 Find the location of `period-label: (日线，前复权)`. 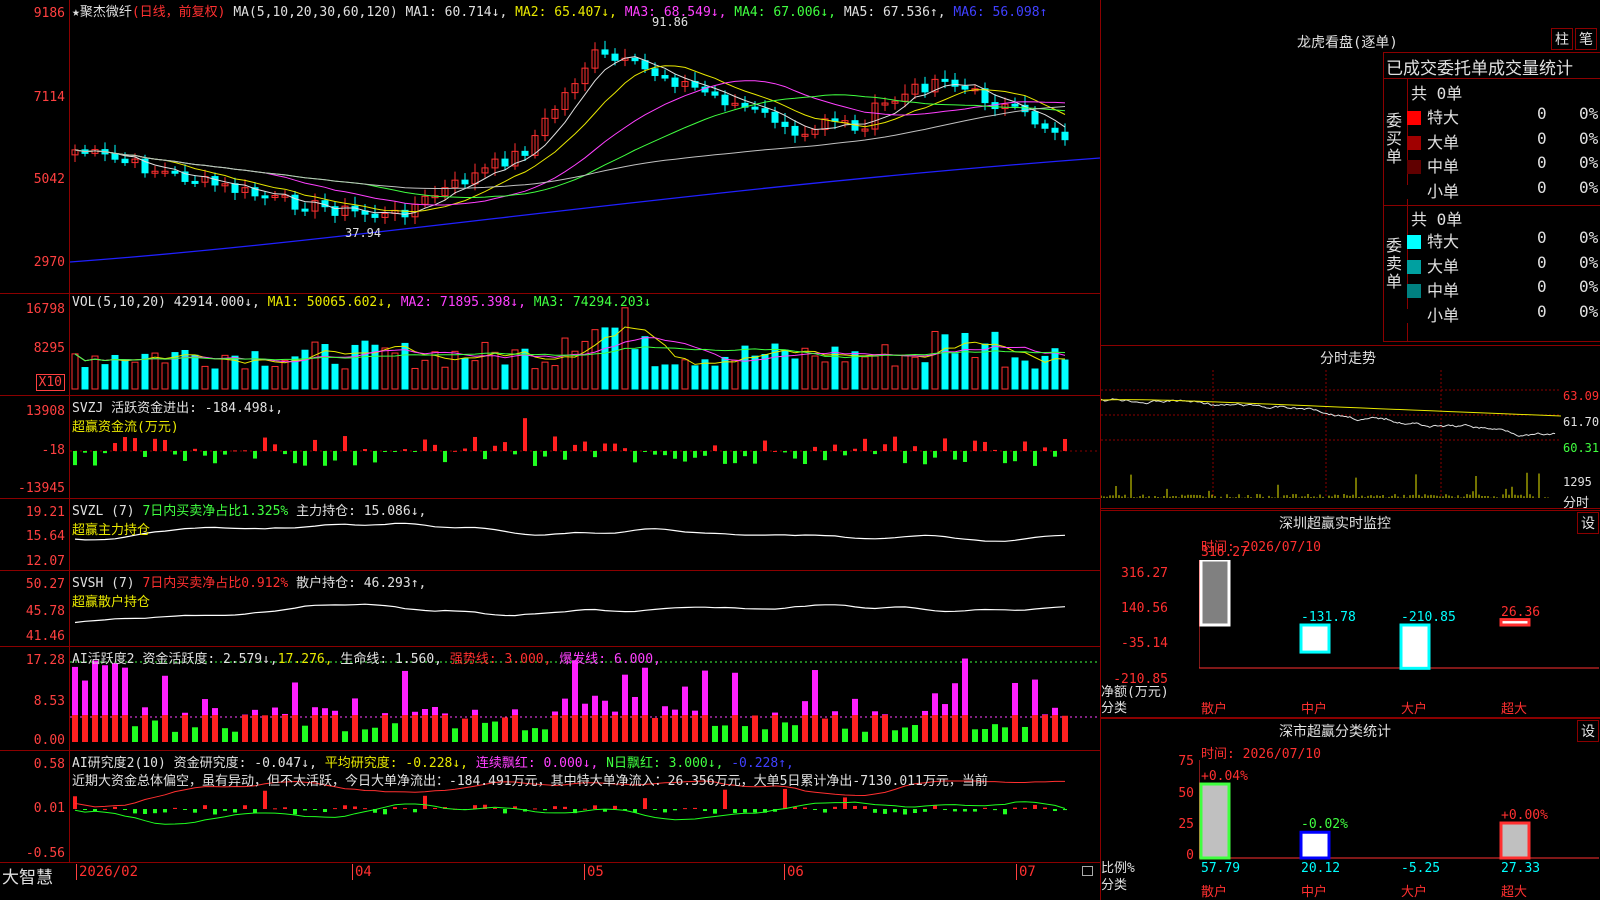

period-label: (日线，前复权) is located at coordinates (179, 12).